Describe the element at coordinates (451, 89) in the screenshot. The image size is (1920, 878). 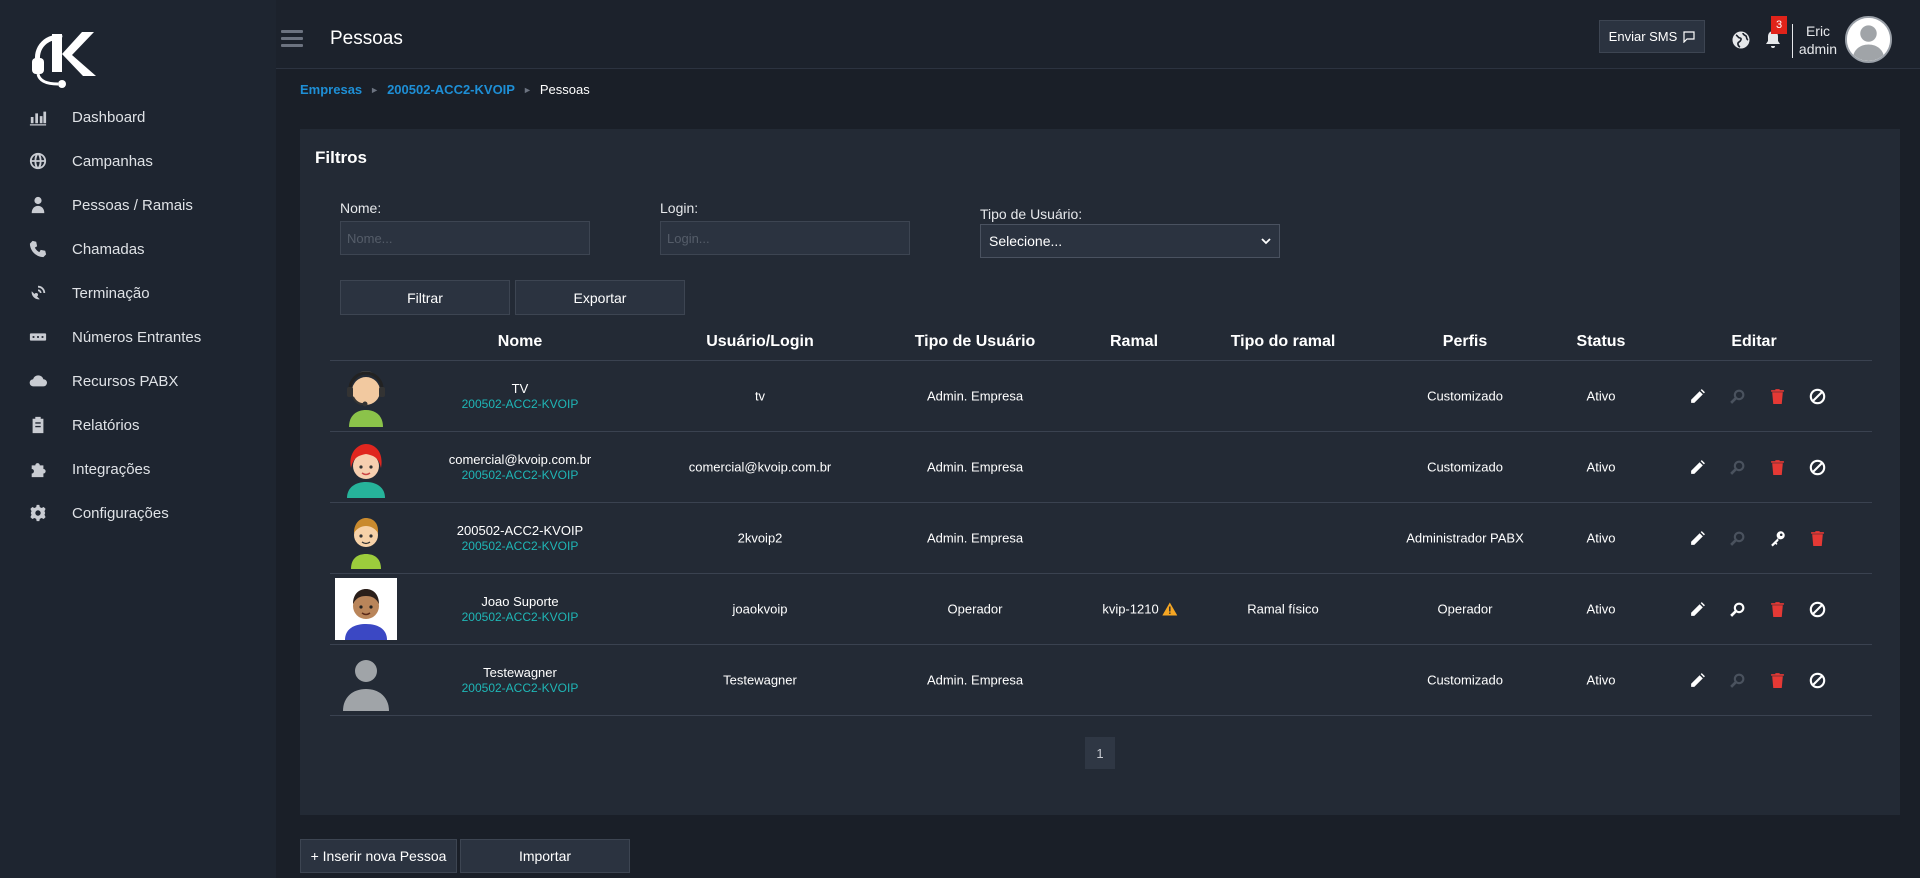
I see `breadcrumb-company: 200502-ACC2-KVOIP` at that location.